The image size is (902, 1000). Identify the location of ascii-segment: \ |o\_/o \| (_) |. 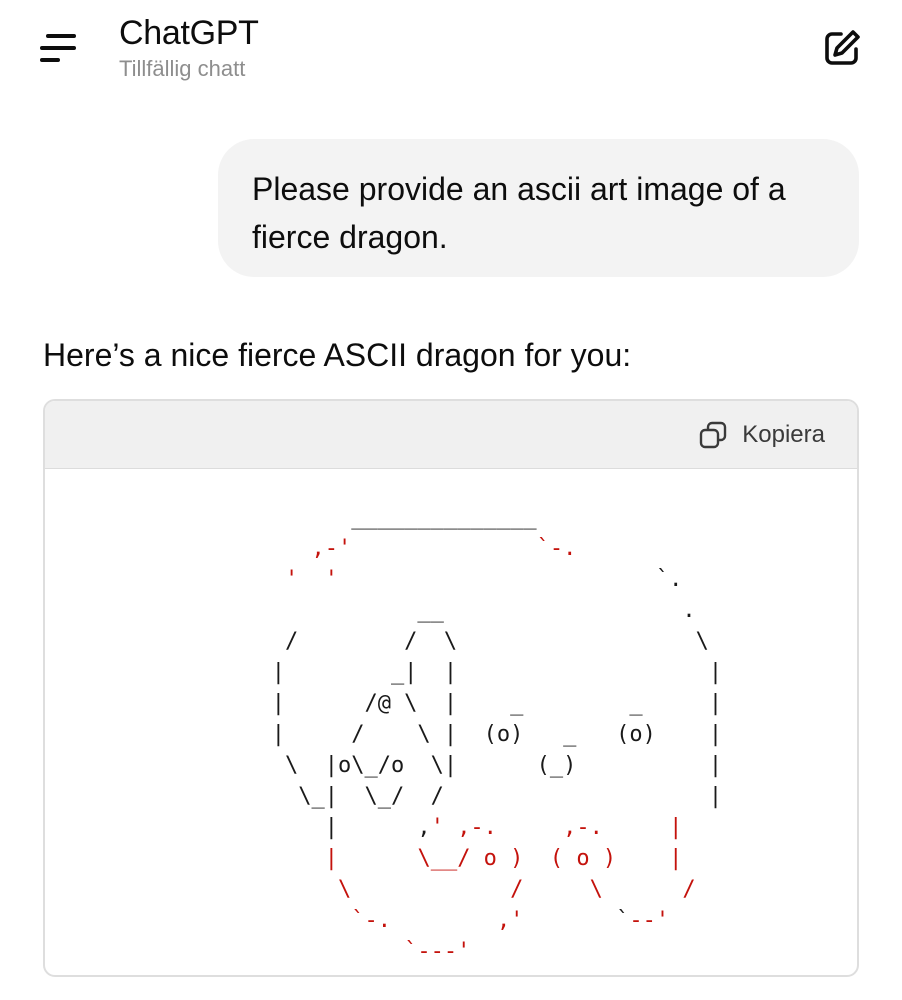
(477, 765).